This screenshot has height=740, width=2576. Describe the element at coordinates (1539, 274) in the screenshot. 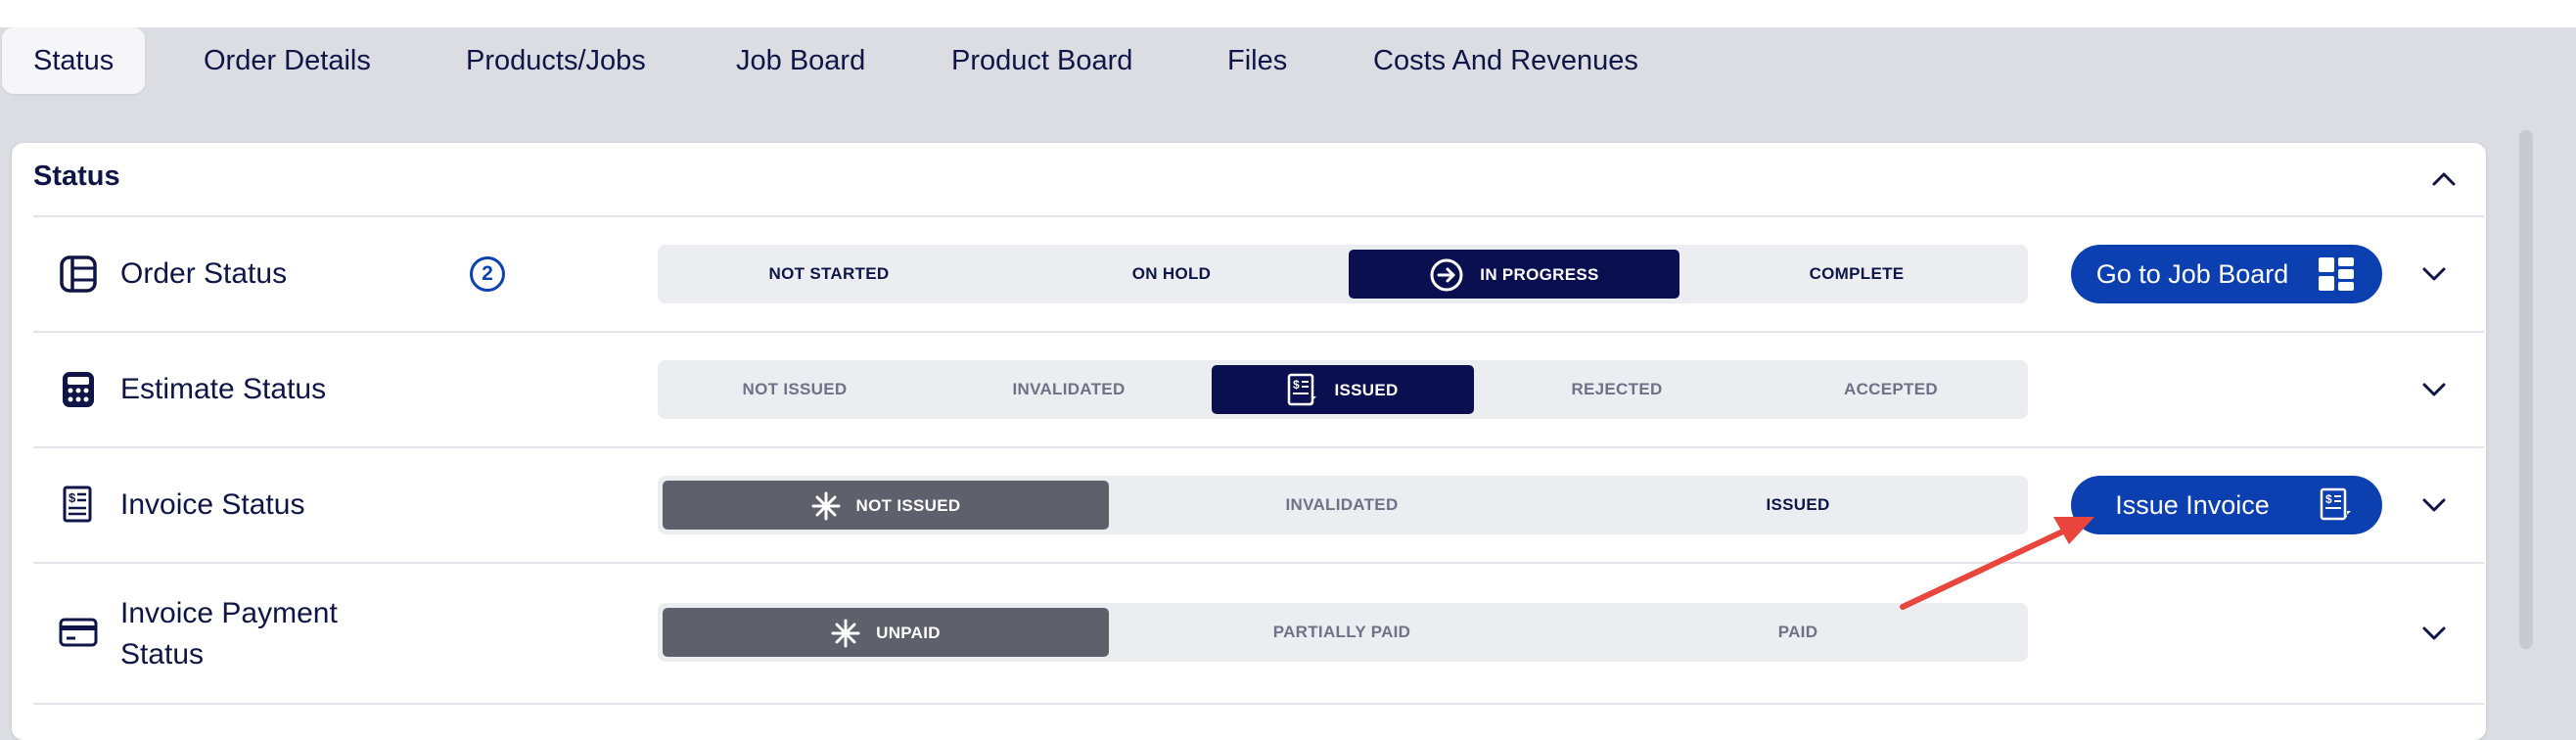

I see `order-status-option-in-progress-label: IN PROGRESS` at that location.